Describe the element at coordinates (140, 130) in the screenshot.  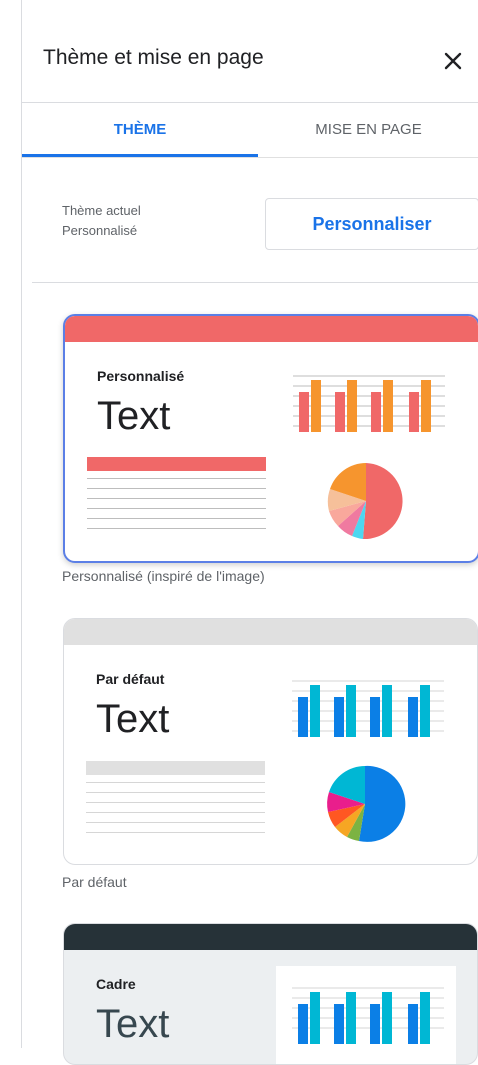
I see `tab-theme: THÈME` at that location.